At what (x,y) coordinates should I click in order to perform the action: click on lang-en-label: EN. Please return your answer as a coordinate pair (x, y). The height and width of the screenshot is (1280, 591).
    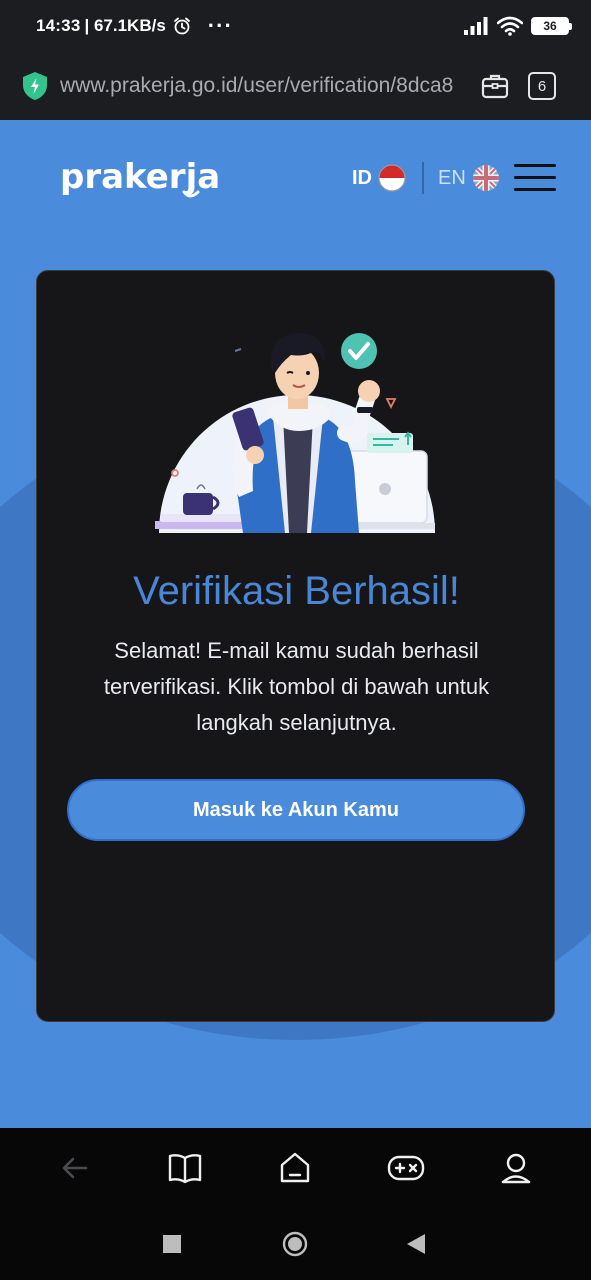
    Looking at the image, I should click on (452, 177).